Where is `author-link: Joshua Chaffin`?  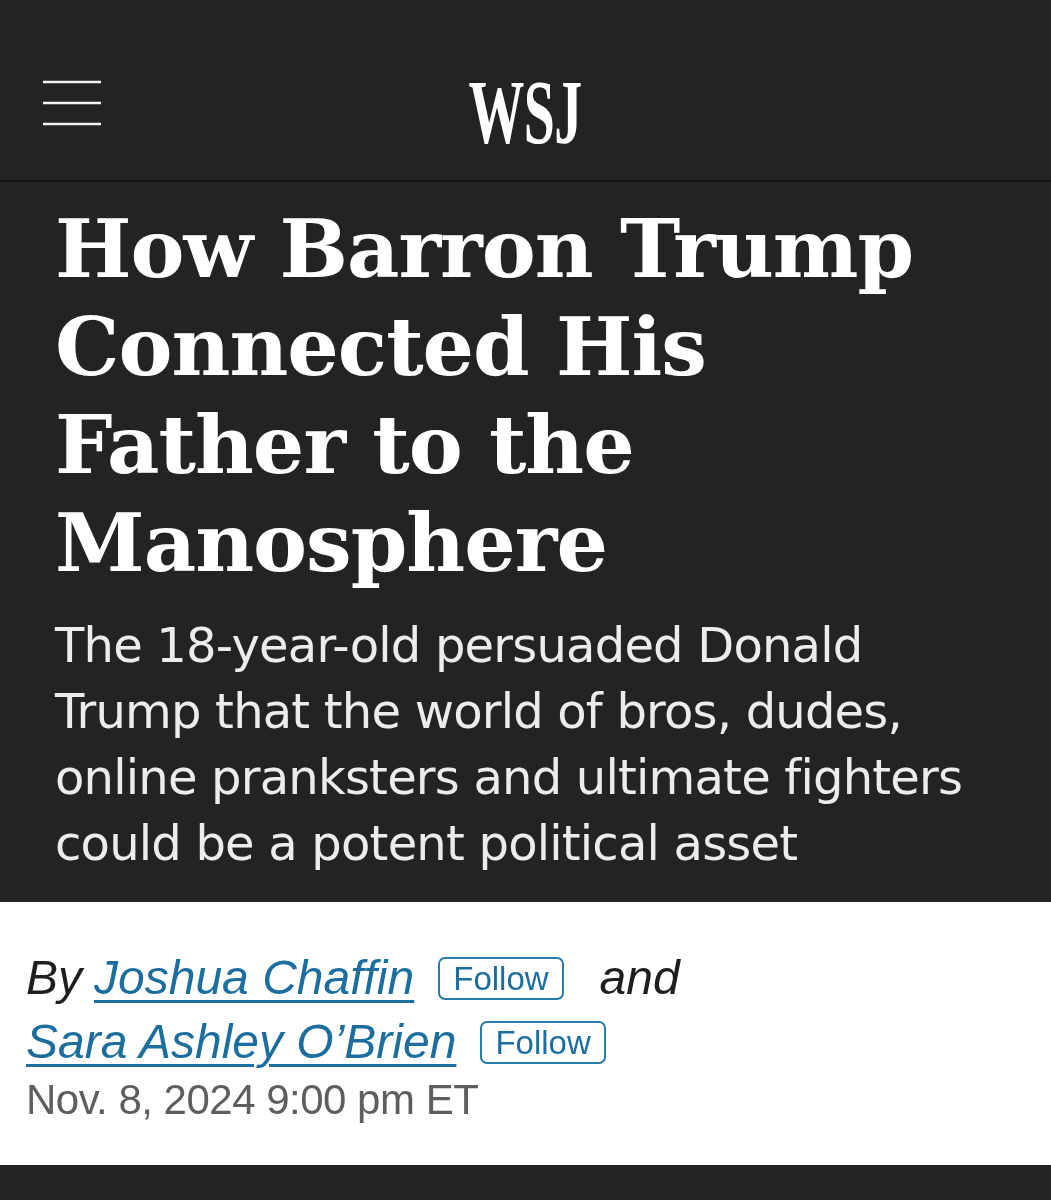
author-link: Joshua Chaffin is located at coordinates (254, 978).